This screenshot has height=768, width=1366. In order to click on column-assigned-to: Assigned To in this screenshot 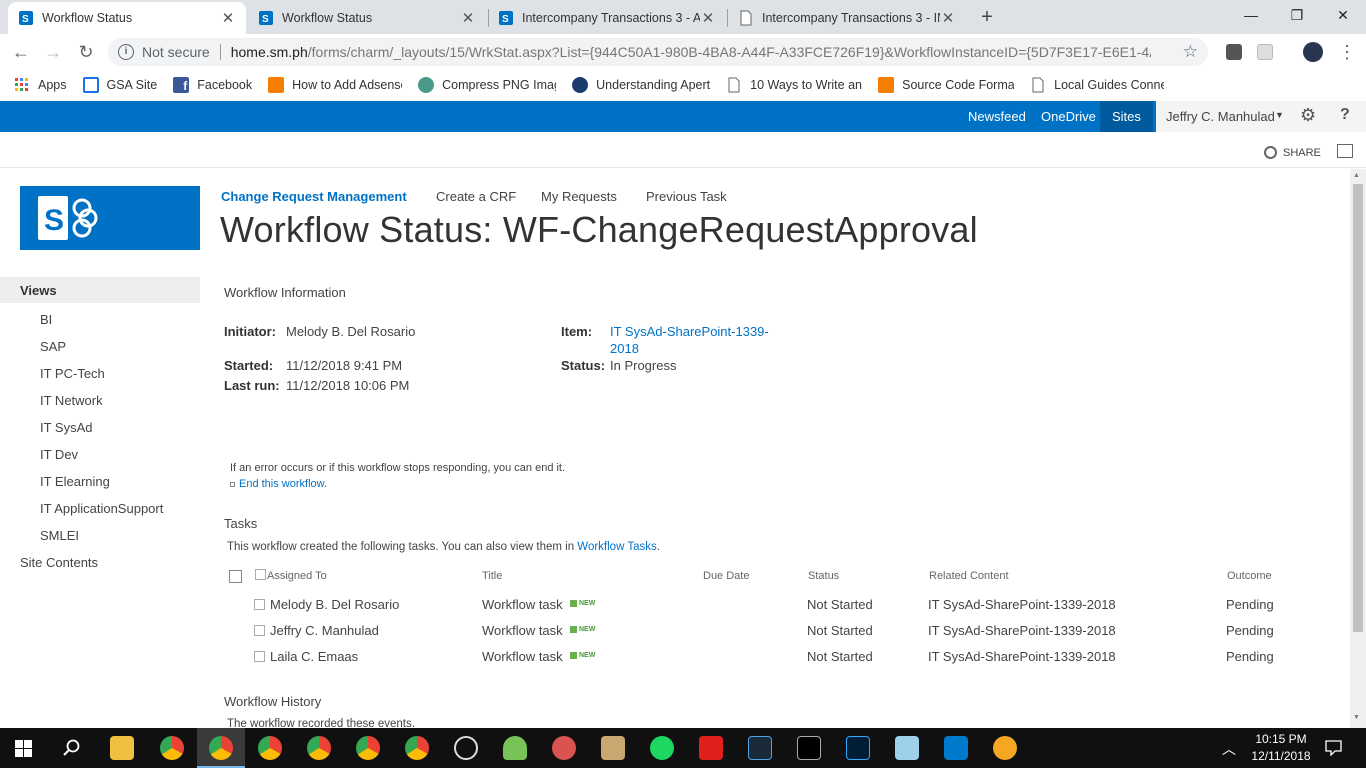, I will do `click(297, 576)`.